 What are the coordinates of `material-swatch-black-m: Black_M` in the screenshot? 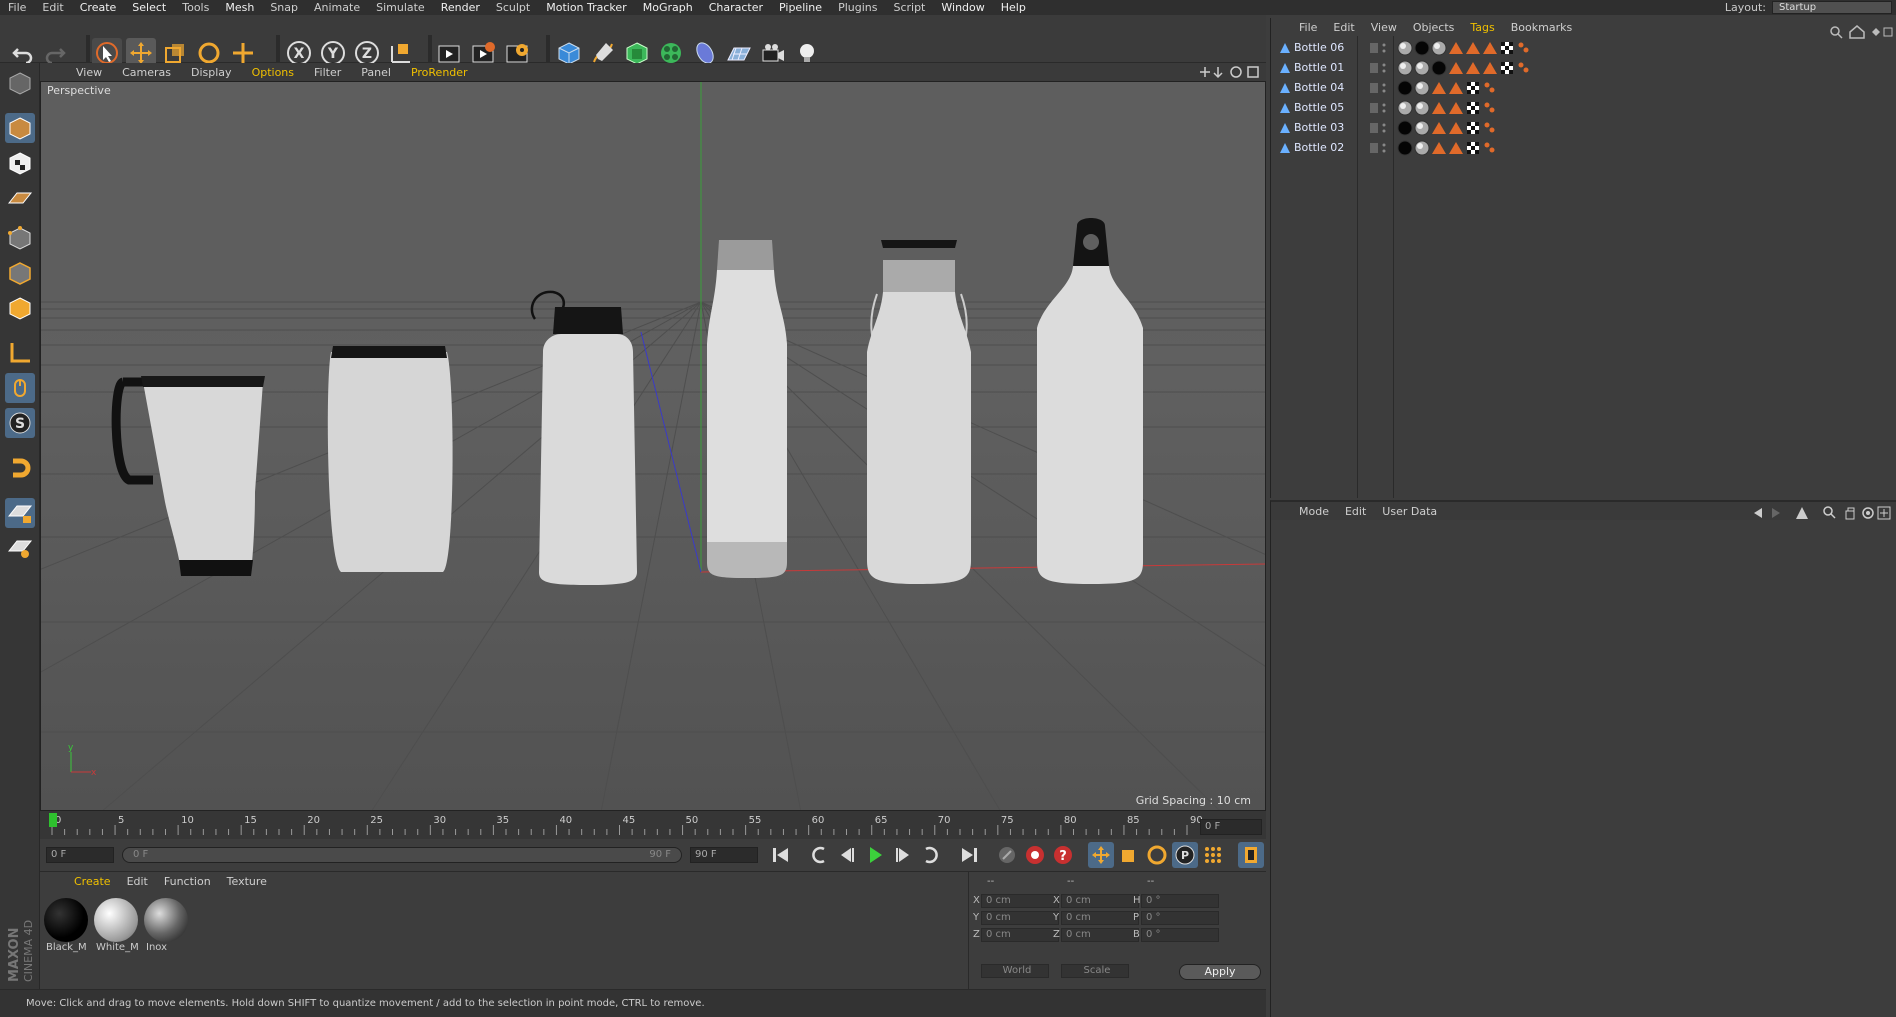 It's located at (67, 927).